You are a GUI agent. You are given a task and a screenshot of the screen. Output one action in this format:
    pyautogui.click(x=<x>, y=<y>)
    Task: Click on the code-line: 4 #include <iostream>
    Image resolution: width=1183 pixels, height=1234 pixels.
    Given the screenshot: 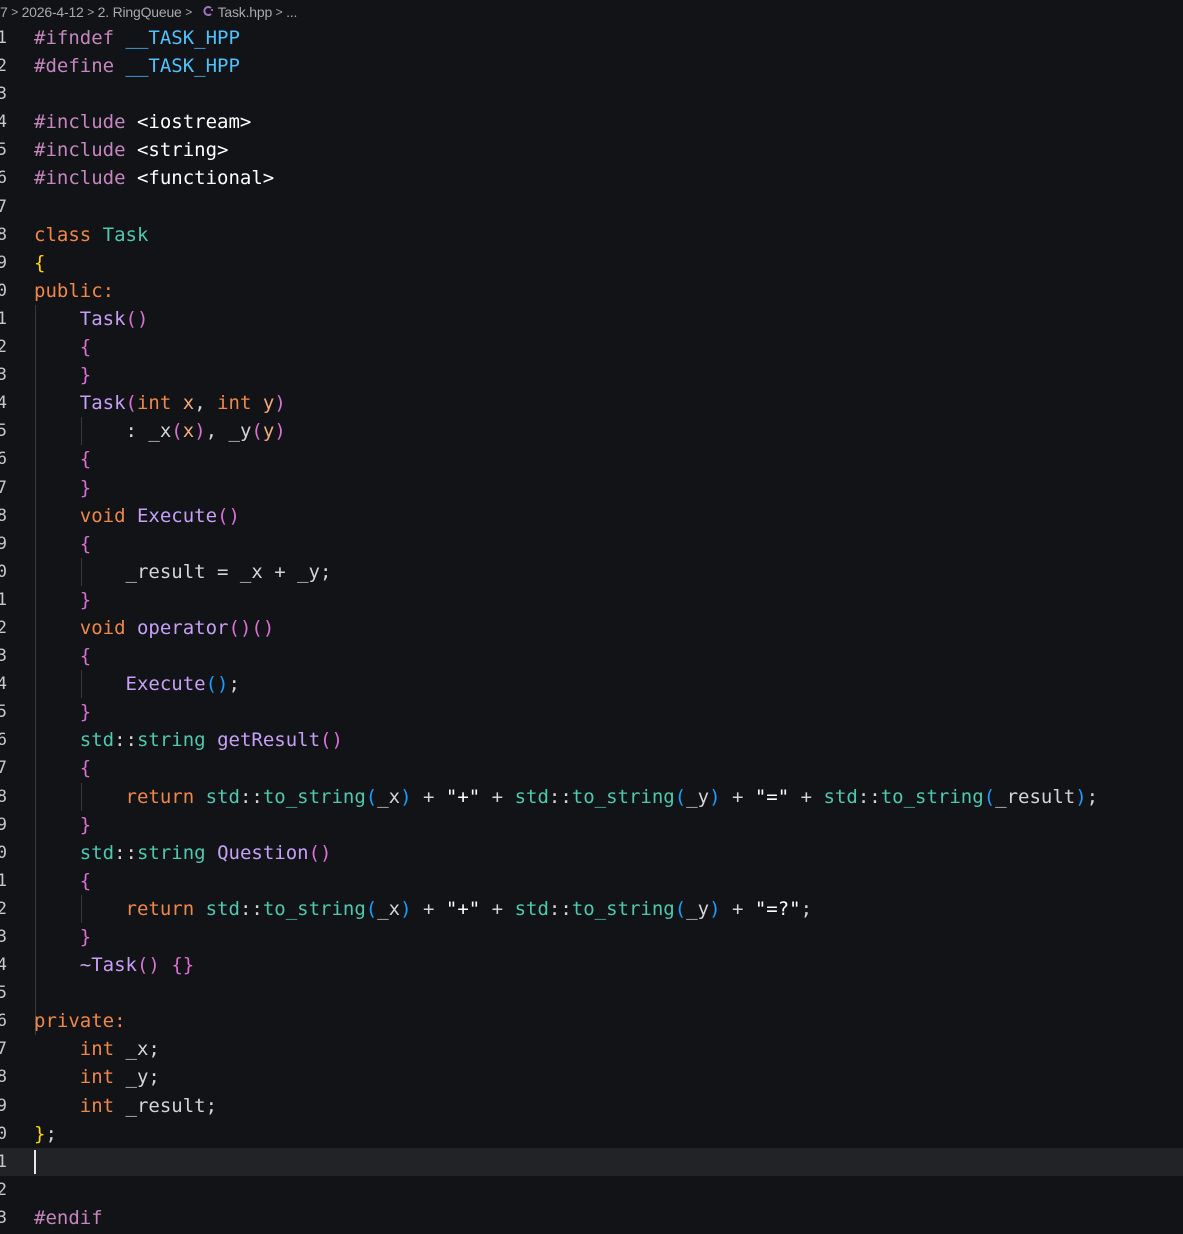 What is the action you would take?
    pyautogui.click(x=591, y=122)
    